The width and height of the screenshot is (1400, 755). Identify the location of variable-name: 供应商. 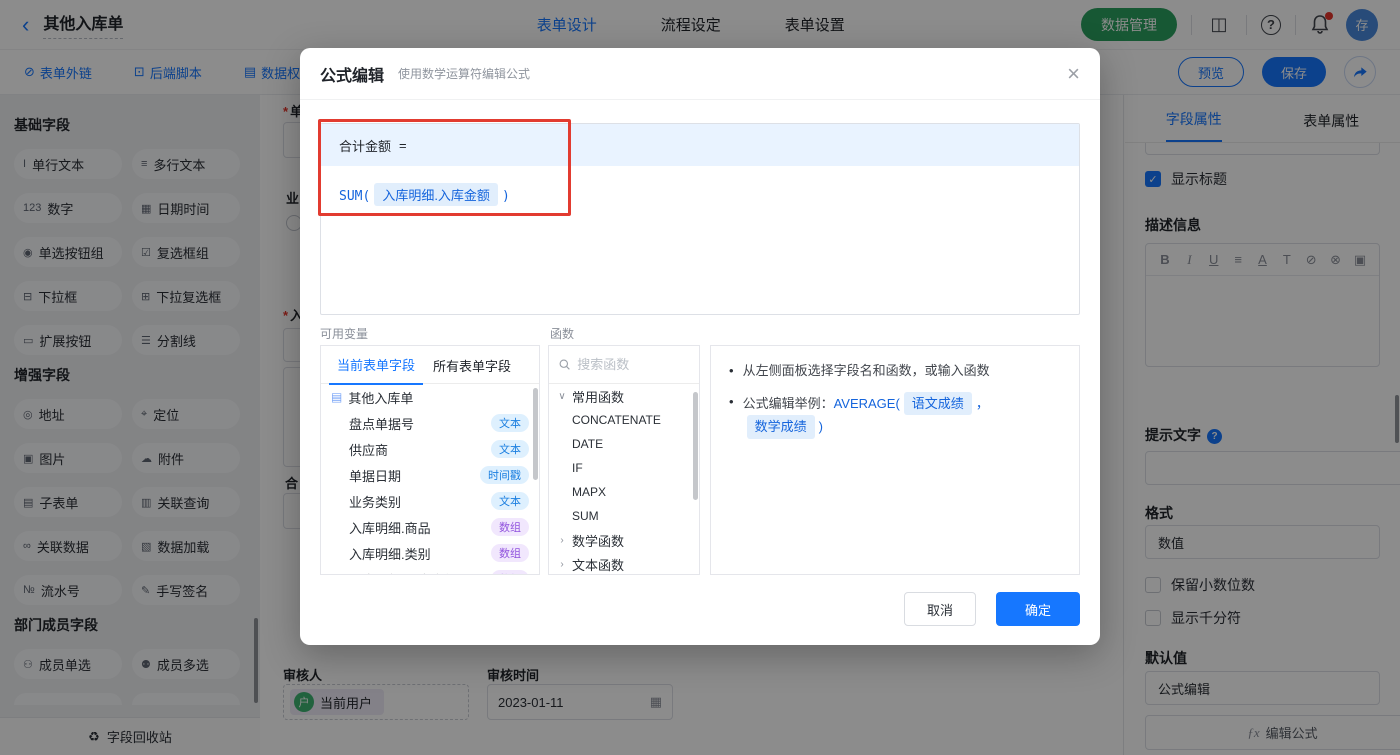
(369, 450).